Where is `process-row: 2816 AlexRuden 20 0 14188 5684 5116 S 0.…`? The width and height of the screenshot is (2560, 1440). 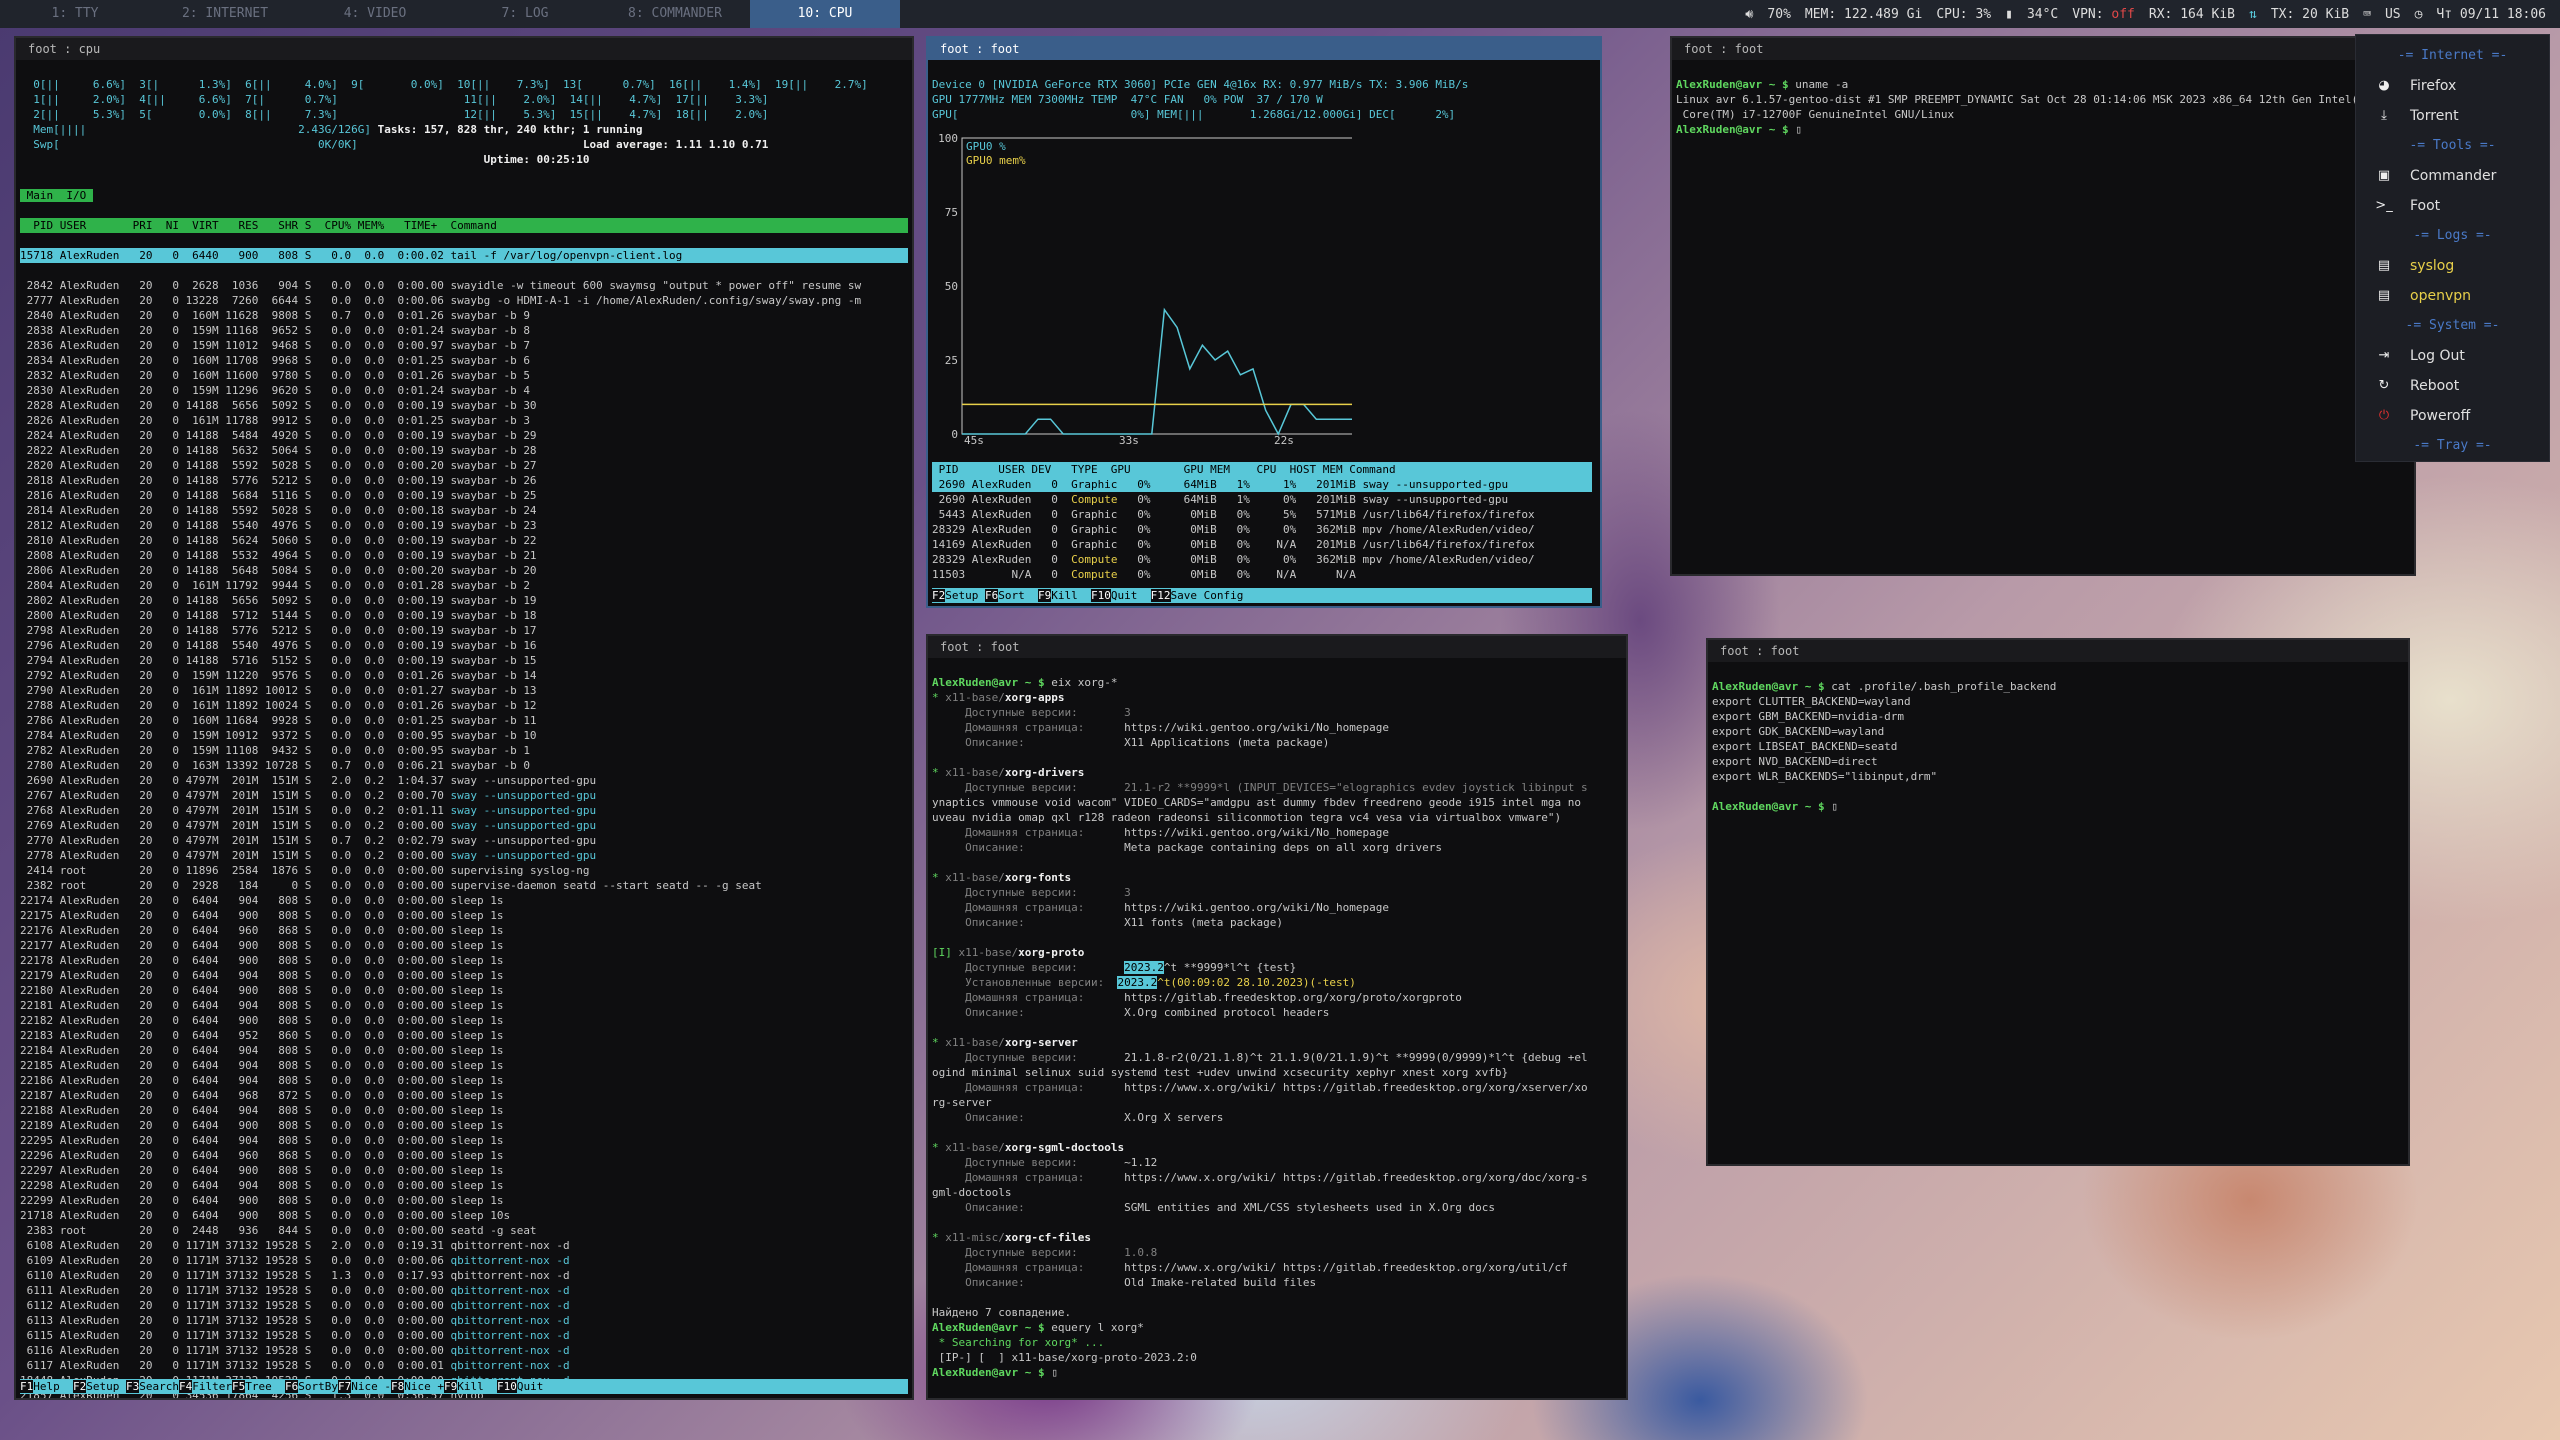
process-row: 2816 AlexRuden 20 0 14188 5684 5116 S 0.… is located at coordinates (464, 495).